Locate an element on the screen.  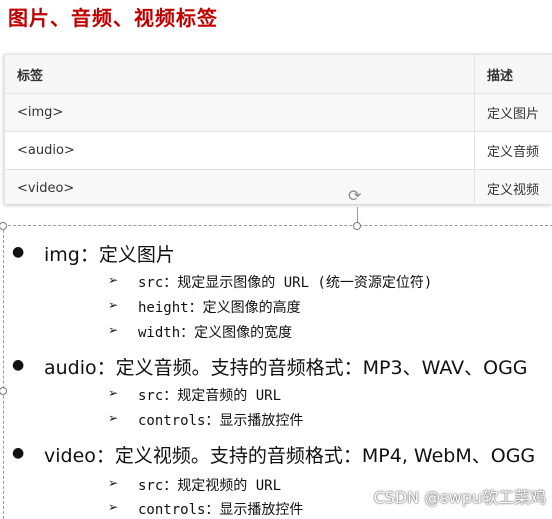
rotate-handle-icon: ⟳ is located at coordinates (354, 196).